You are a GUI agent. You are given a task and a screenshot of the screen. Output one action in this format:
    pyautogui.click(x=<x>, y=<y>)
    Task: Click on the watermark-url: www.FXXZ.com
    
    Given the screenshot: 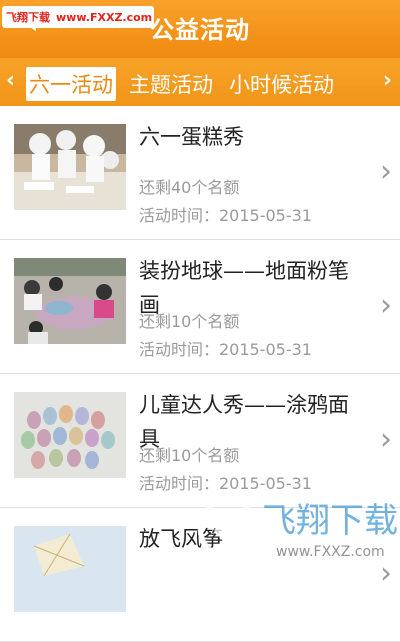 What is the action you would take?
    pyautogui.click(x=330, y=552)
    